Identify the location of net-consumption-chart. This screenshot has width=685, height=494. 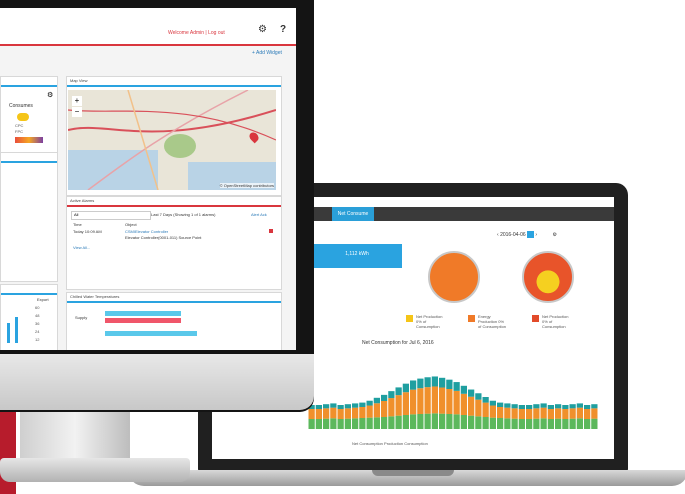
(453, 402).